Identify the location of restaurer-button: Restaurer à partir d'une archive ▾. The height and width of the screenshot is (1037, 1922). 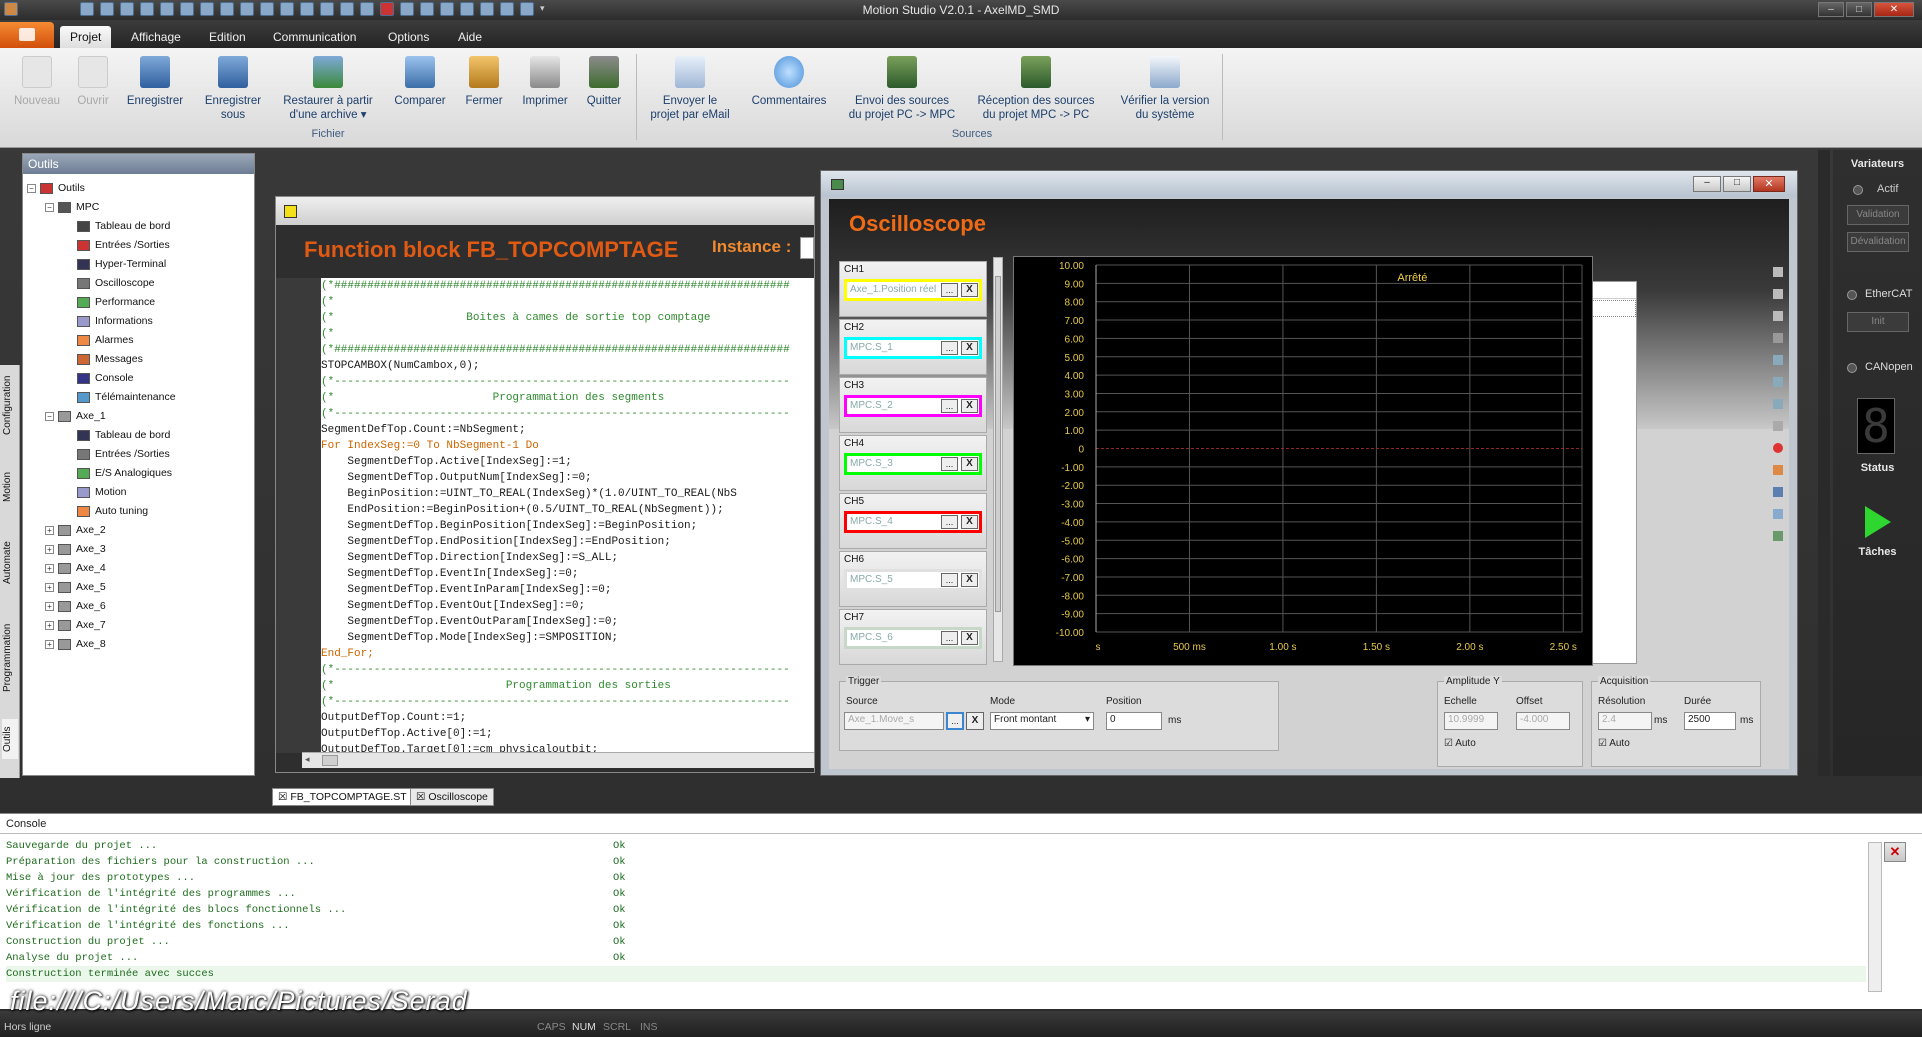
(328, 89).